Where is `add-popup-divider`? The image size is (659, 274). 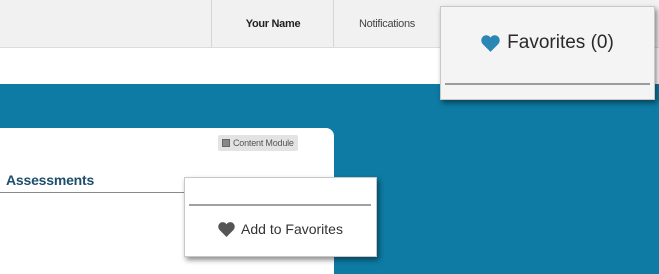 add-popup-divider is located at coordinates (280, 205).